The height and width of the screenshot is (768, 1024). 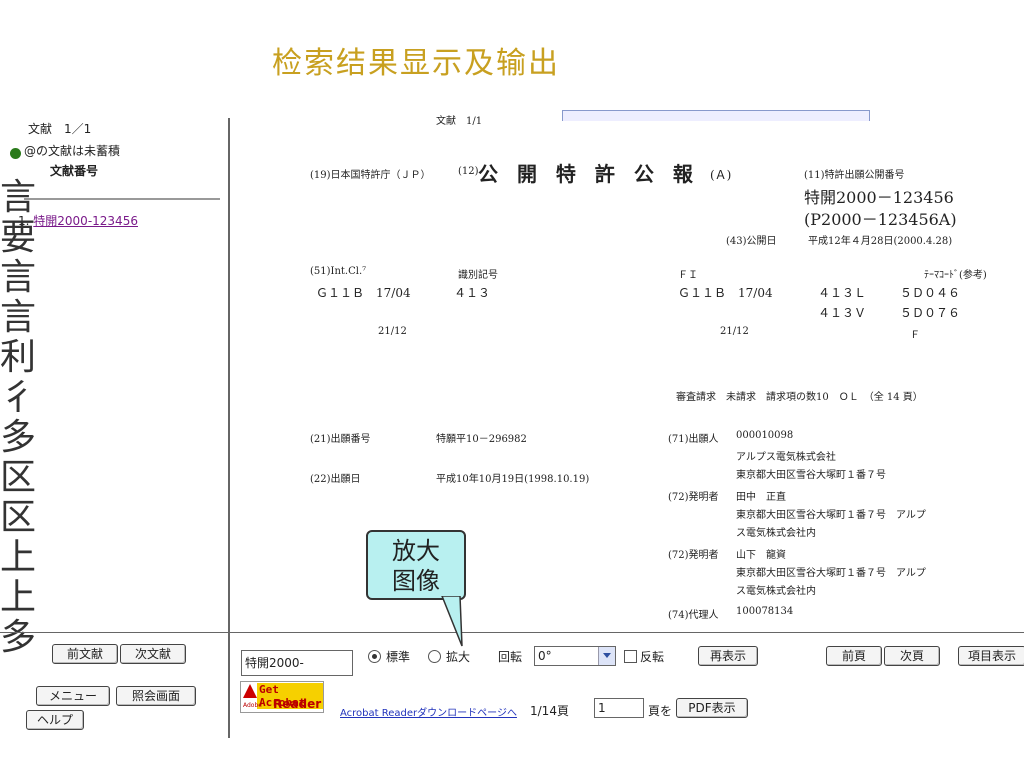 I want to click on applicant-address: 東京都大田区雪谷大塚町１番７号, so click(x=811, y=475).